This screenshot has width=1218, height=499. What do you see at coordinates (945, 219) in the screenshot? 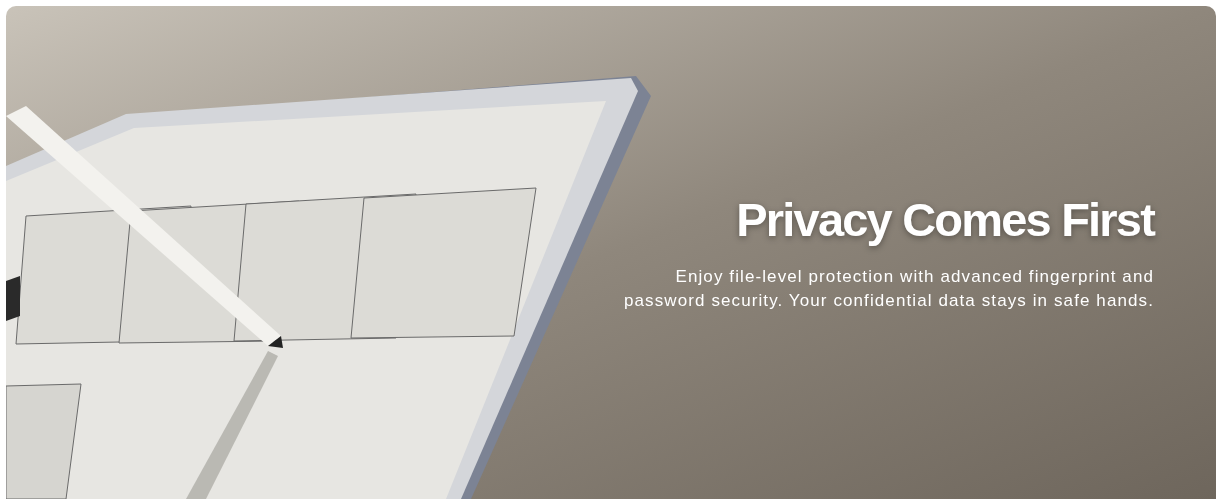
I see `banner-heading: Privacy Comes First` at bounding box center [945, 219].